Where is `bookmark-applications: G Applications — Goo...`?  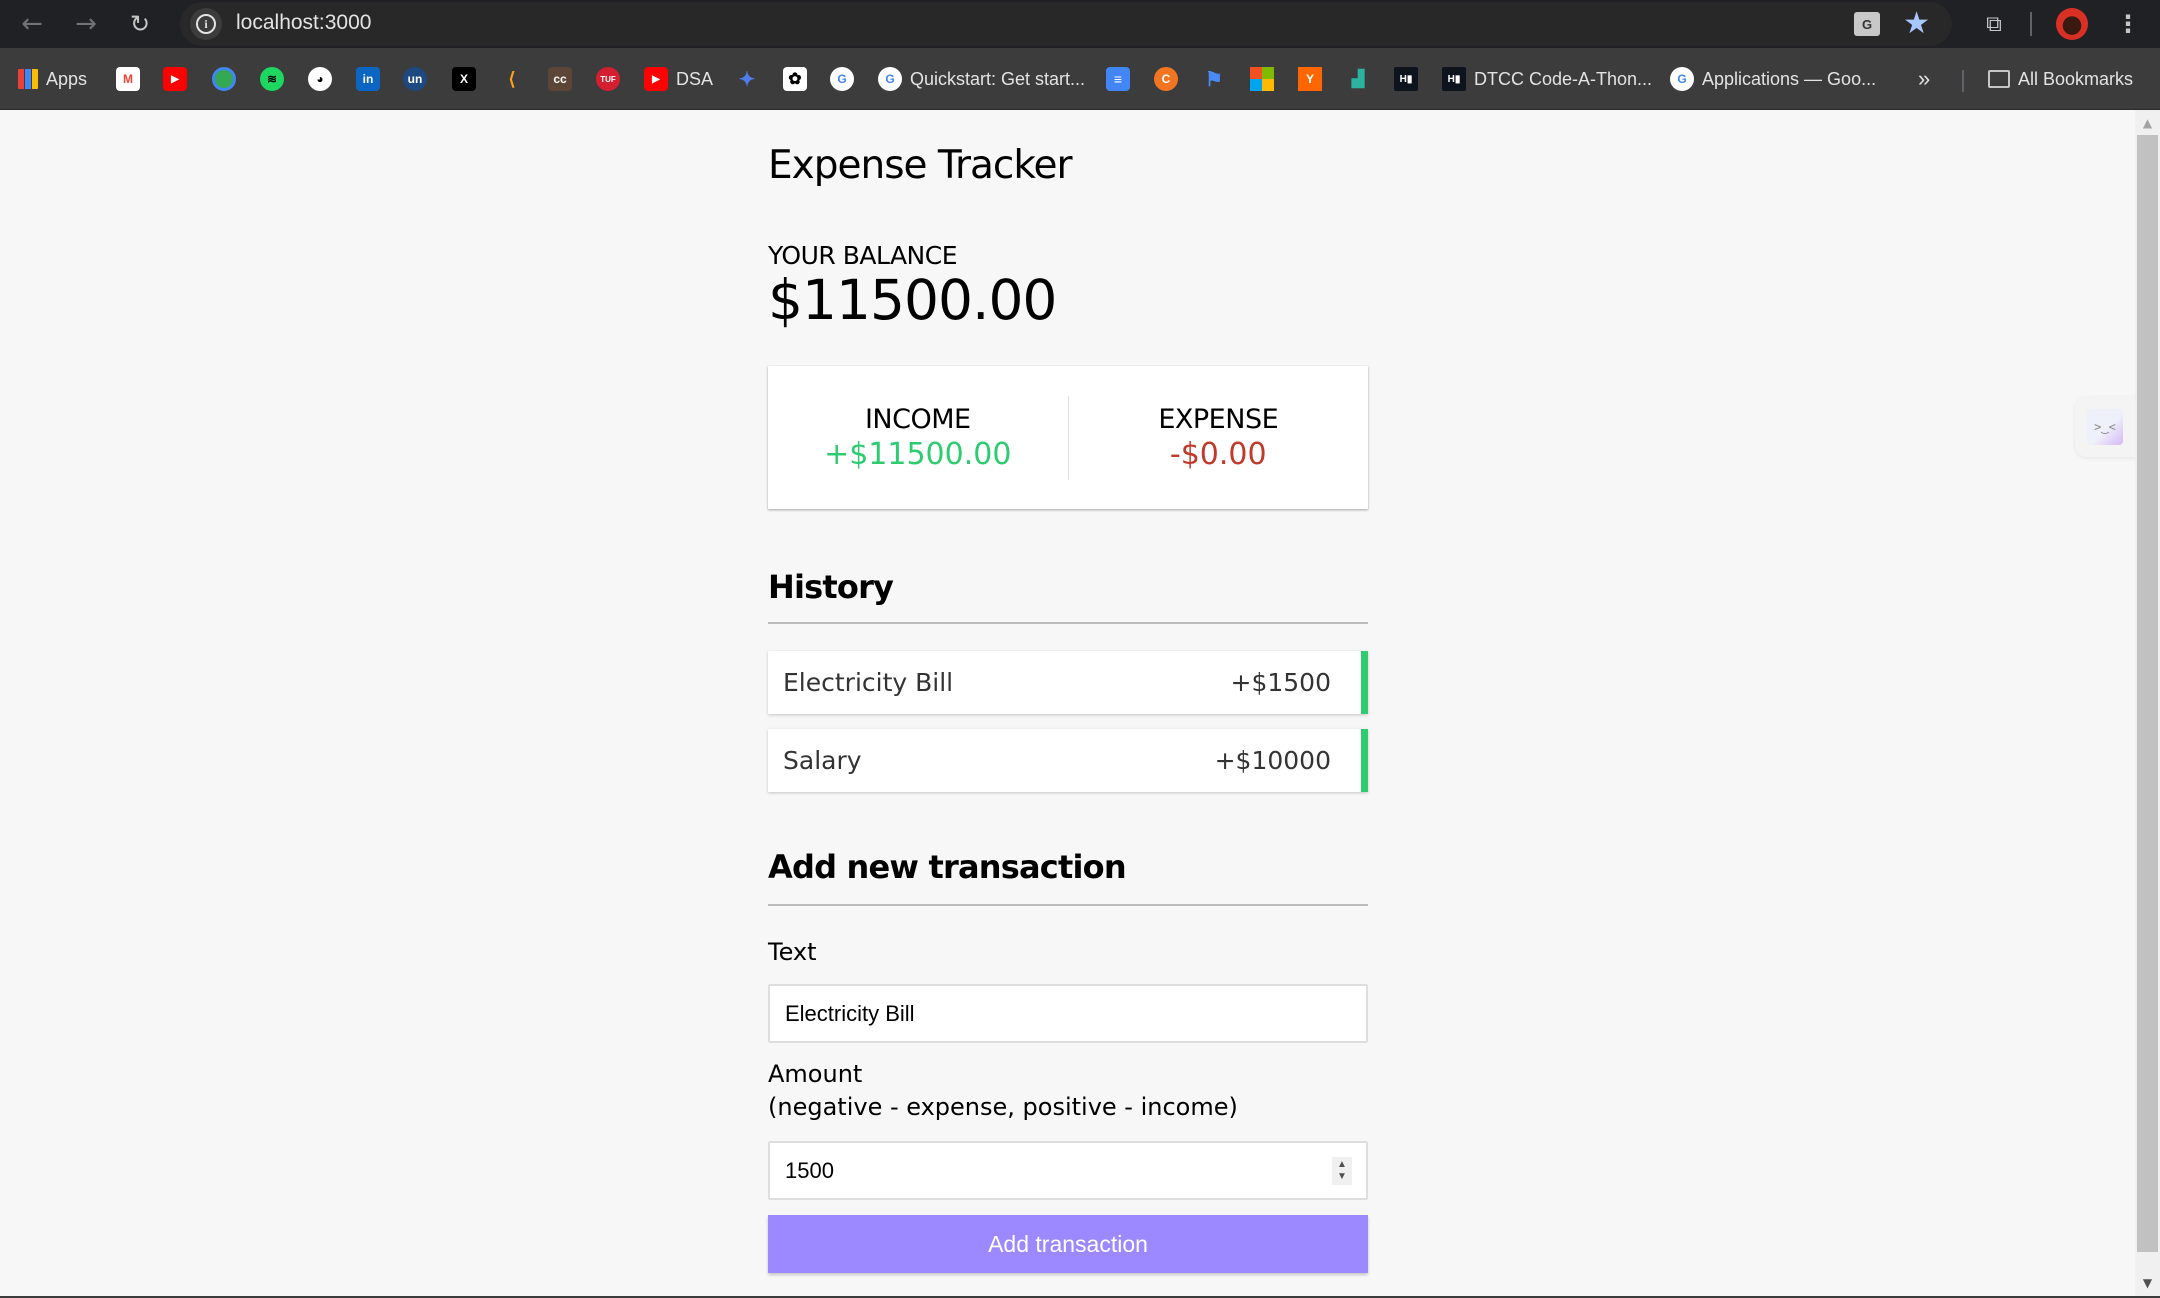 bookmark-applications: G Applications — Goo... is located at coordinates (1773, 79).